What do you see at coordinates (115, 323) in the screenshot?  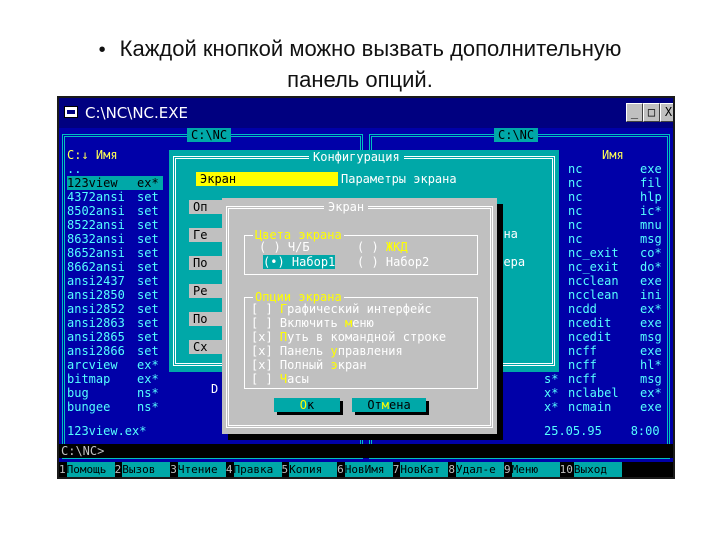 I see `file-row: ansi2863 set` at bounding box center [115, 323].